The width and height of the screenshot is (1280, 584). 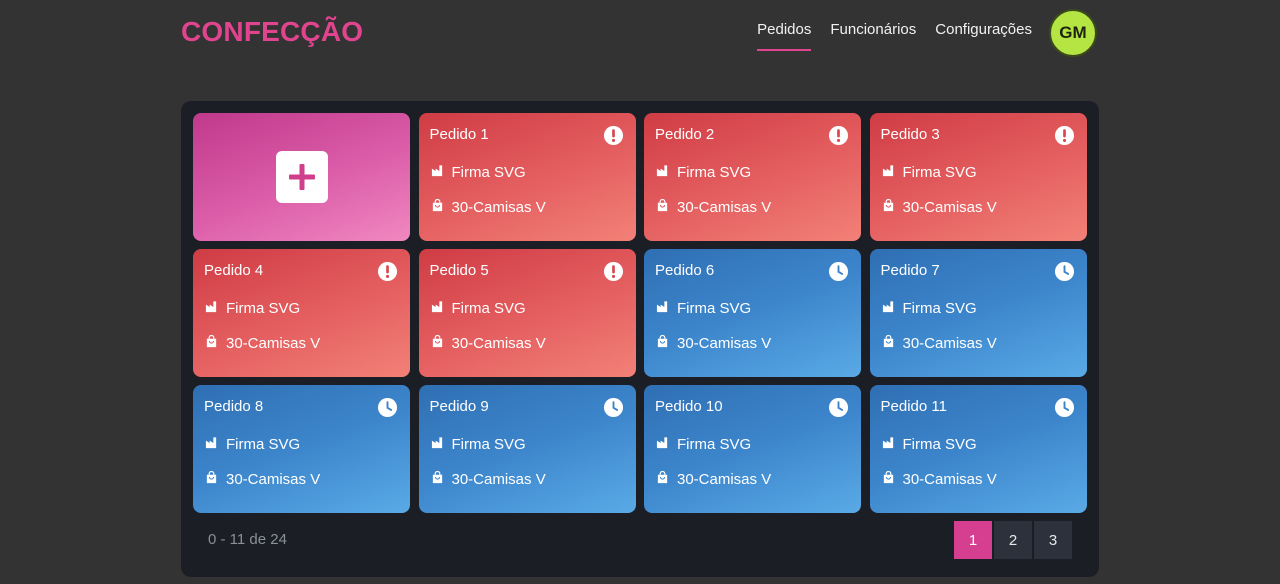 I want to click on order-card: Pedido 1 Firma SVG 30-Camisas V, so click(x=527, y=177).